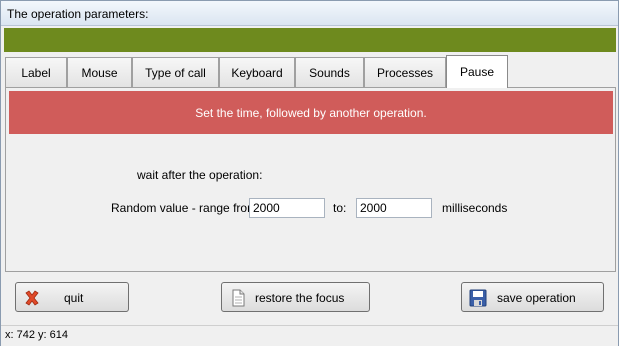 The image size is (619, 346). I want to click on tab-mouse: Mouse, so click(99, 72).